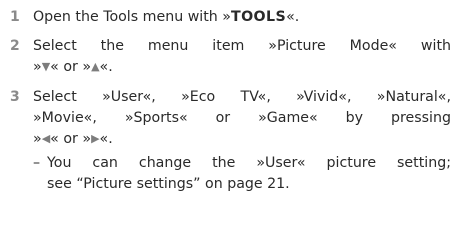 The image size is (458, 241). I want to click on arrow-left-icon: ◀, so click(46, 138).